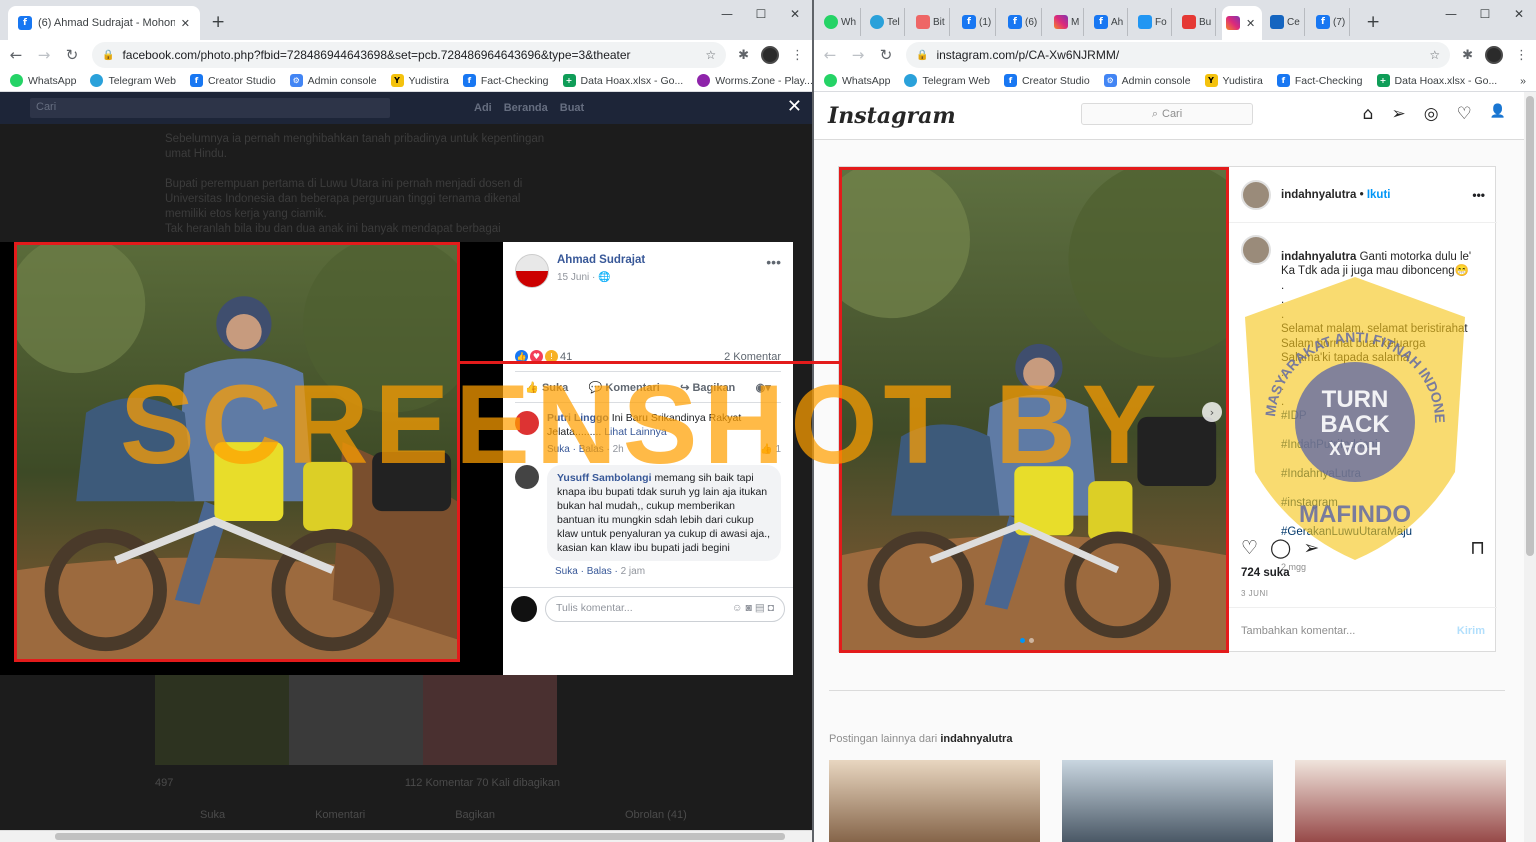  Describe the element at coordinates (1265, 573) in the screenshot. I see `like-count: 724 suka` at that location.